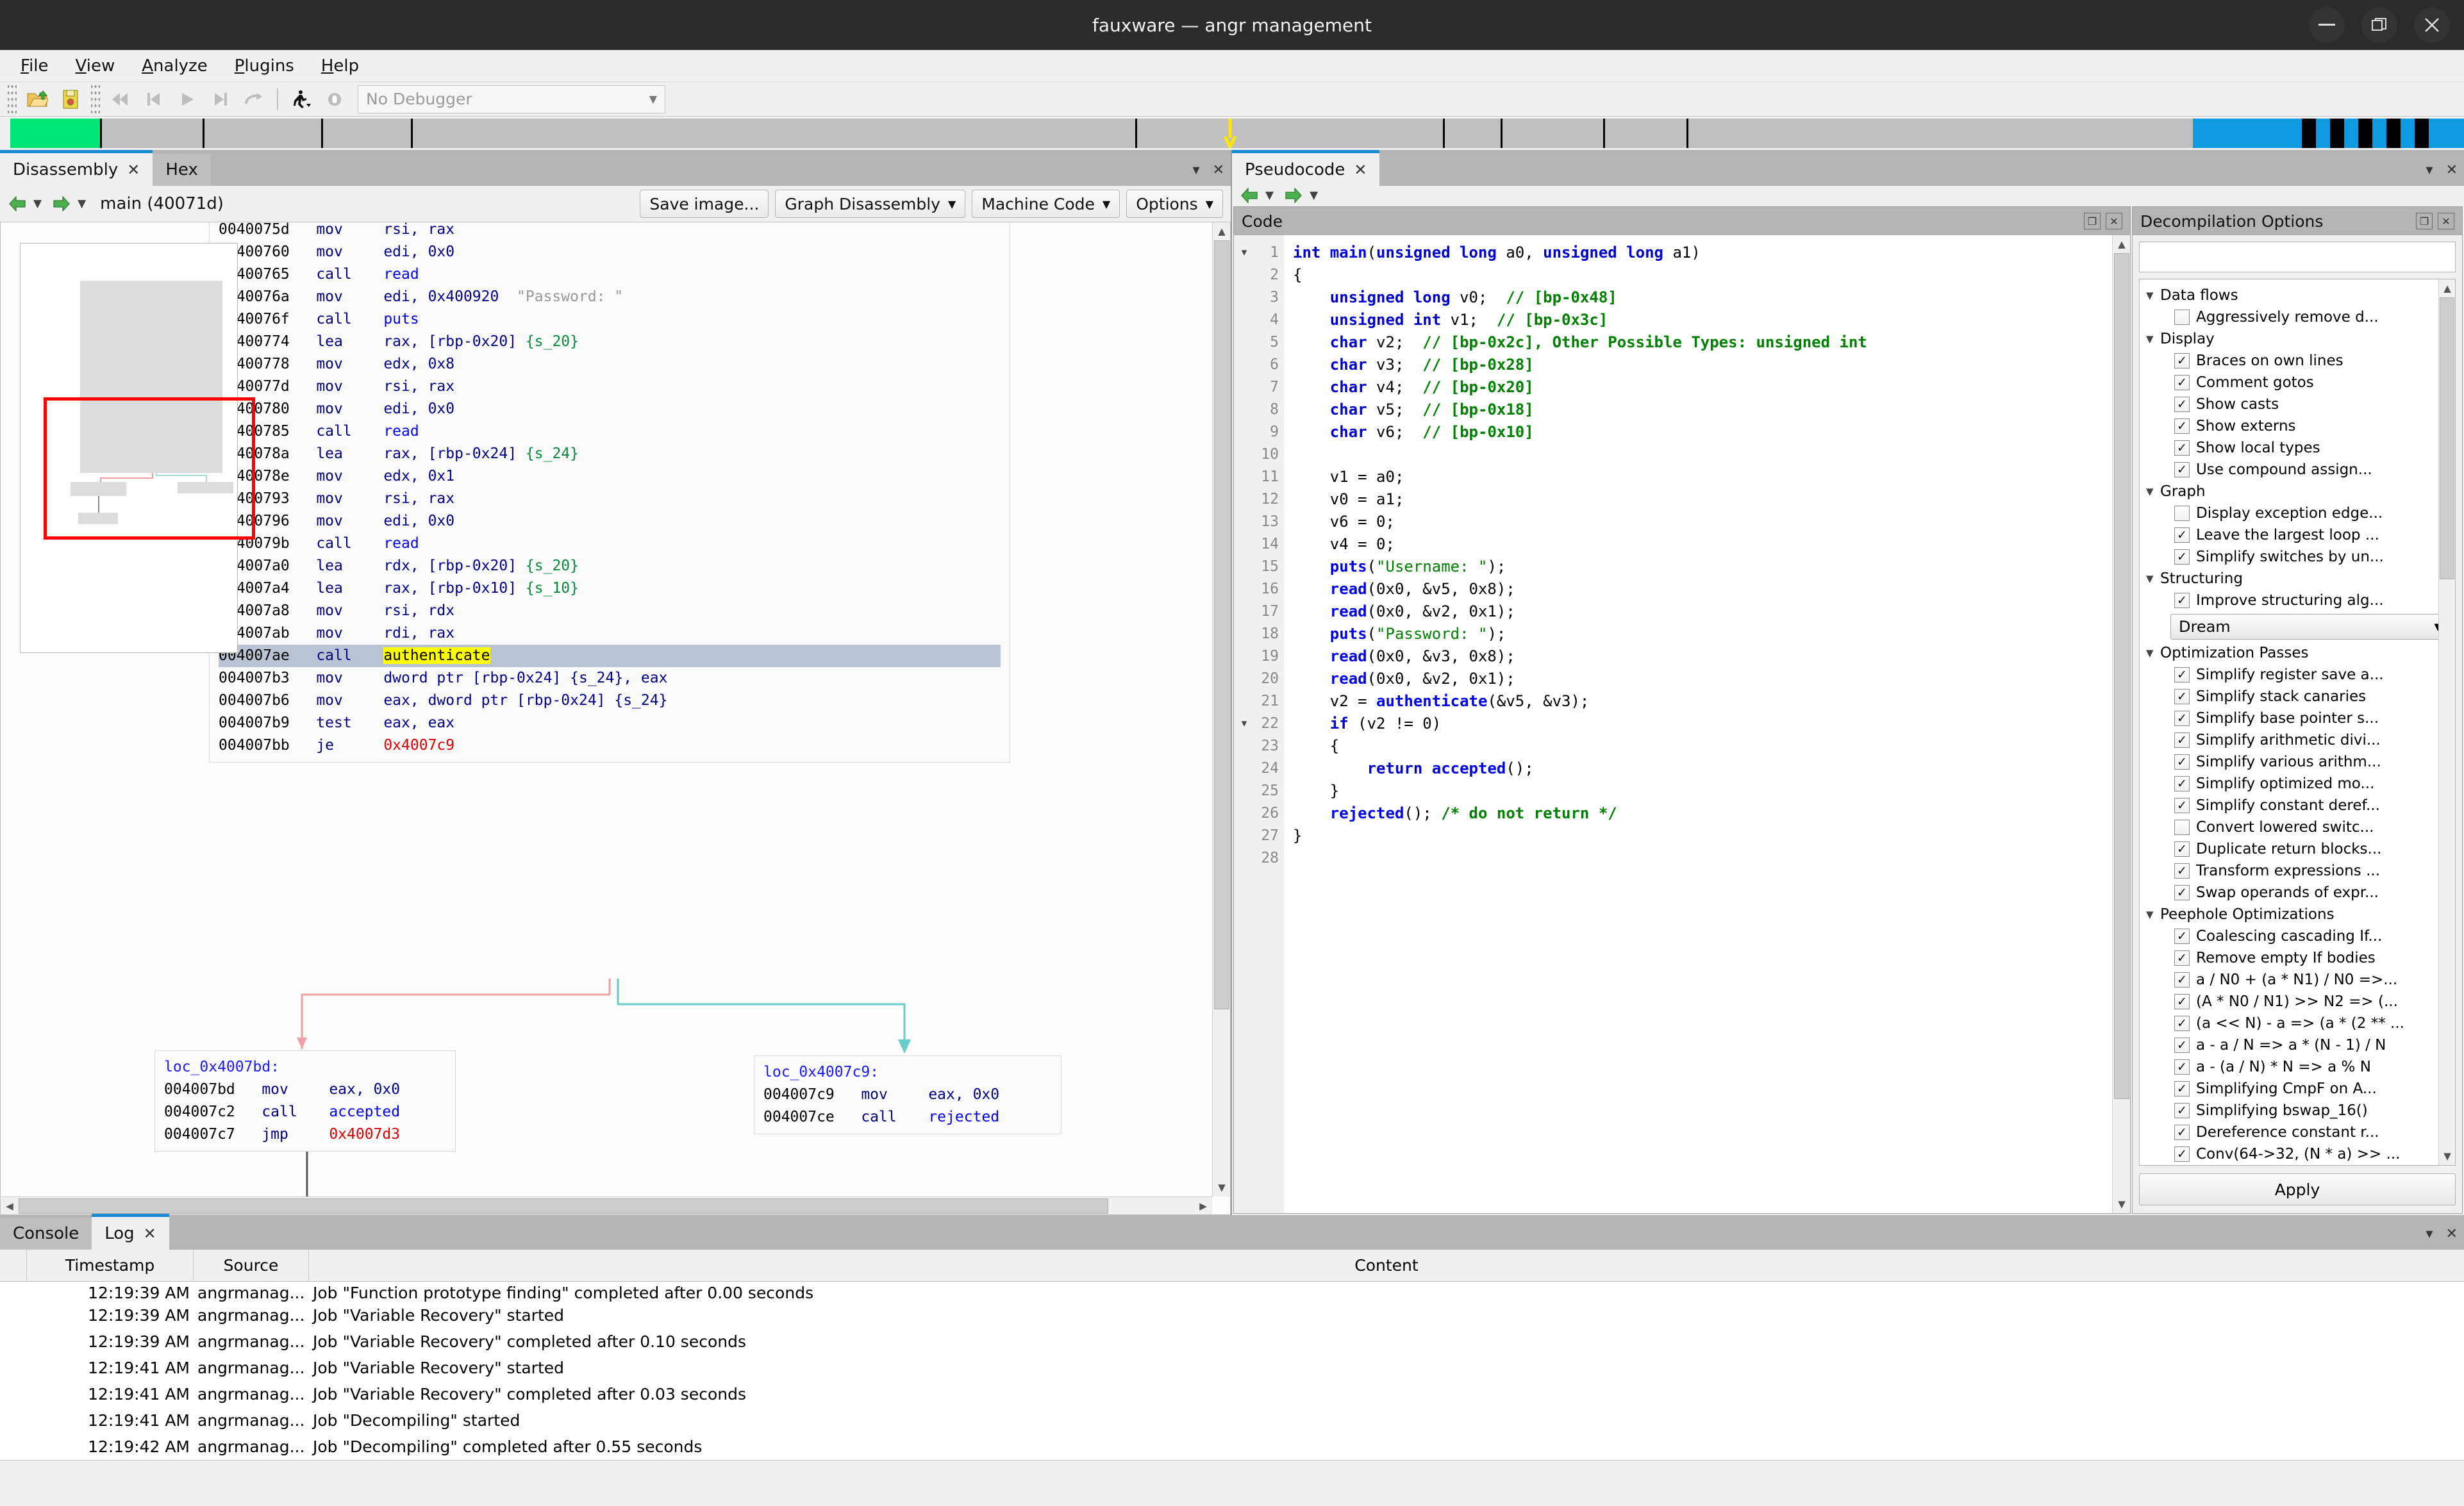 This screenshot has width=2464, height=1506. Describe the element at coordinates (13, 99) in the screenshot. I see `toolbar-grip` at that location.